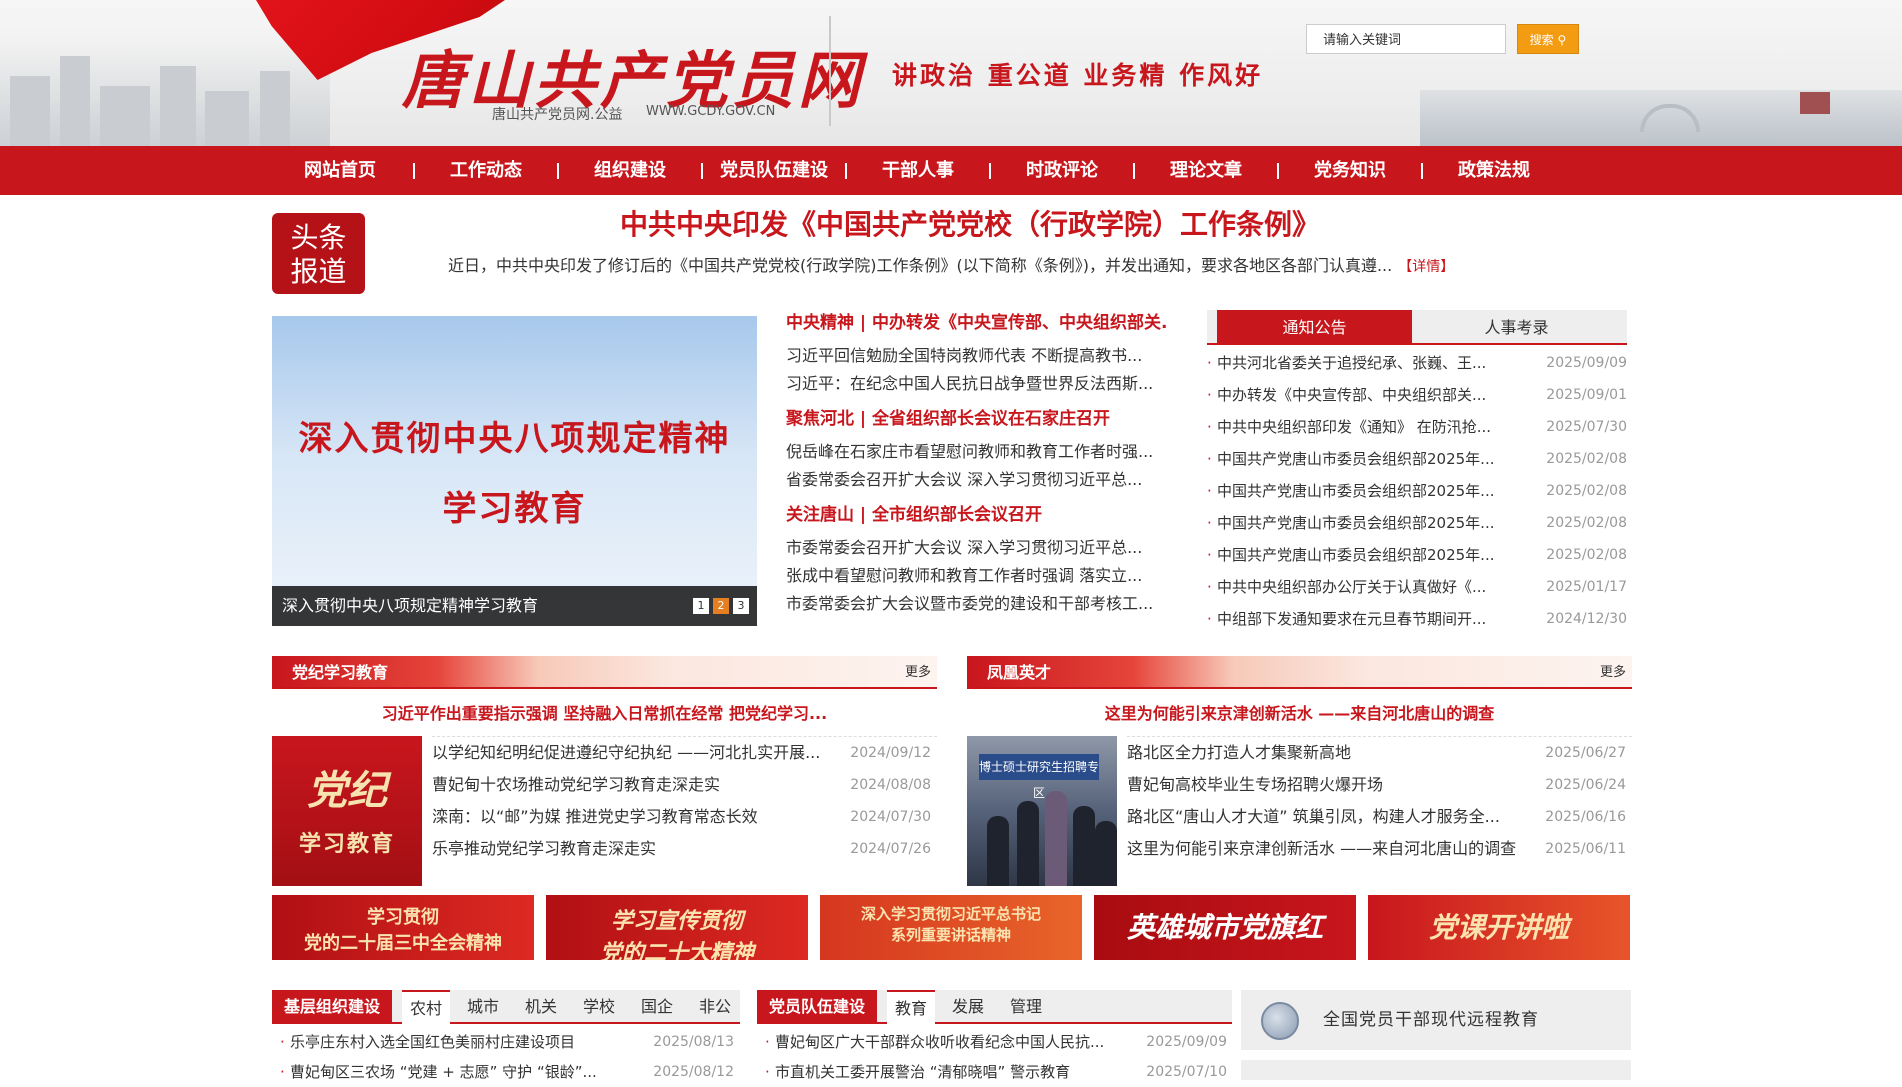 Image resolution: width=1902 pixels, height=1087 pixels. Describe the element at coordinates (1379, 753) in the screenshot. I see `list-item: 路北区全力打造人才集聚新高地 2025/06/27` at that location.